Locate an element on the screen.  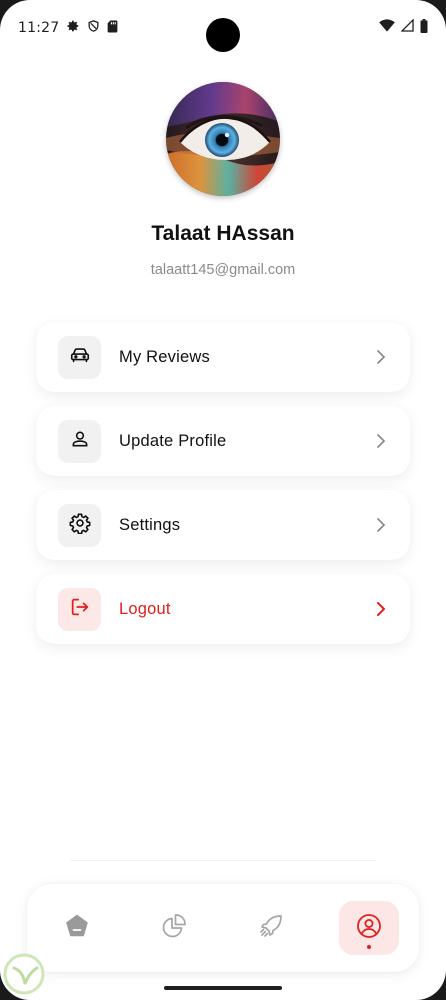
status-right is located at coordinates (403, 28).